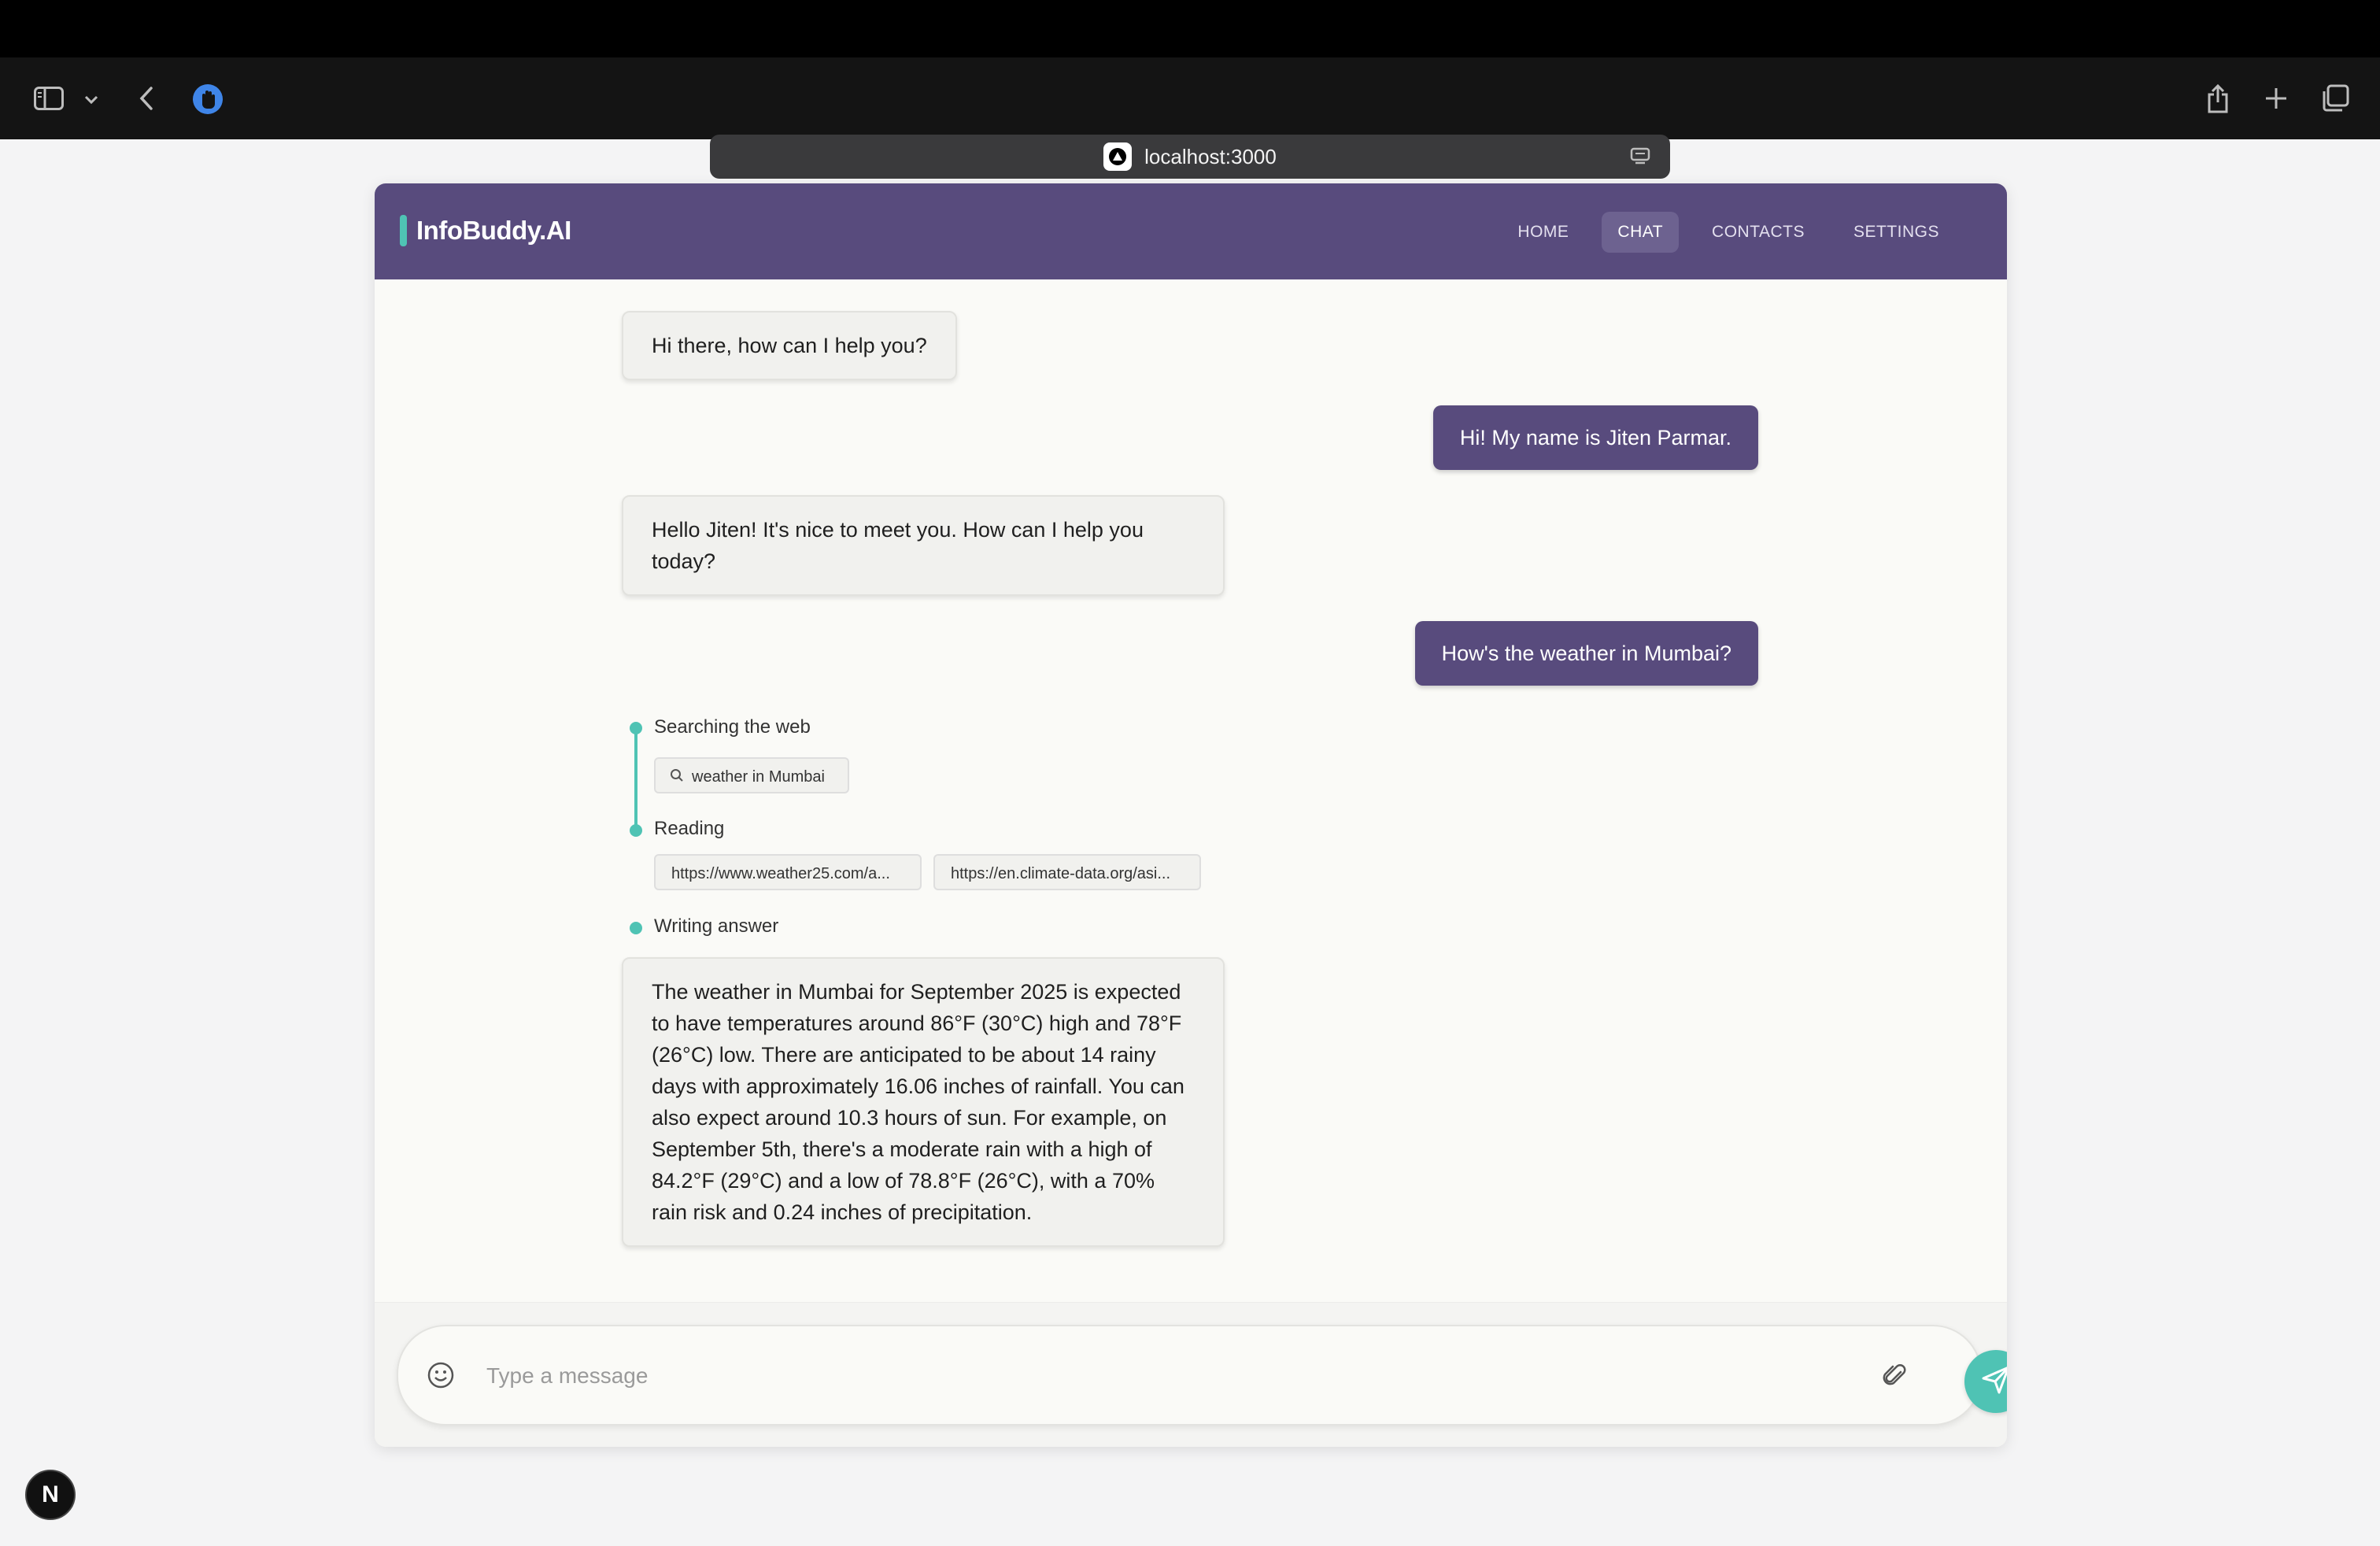 The width and height of the screenshot is (2380, 1546). I want to click on system-menu-bar, so click(1190, 28).